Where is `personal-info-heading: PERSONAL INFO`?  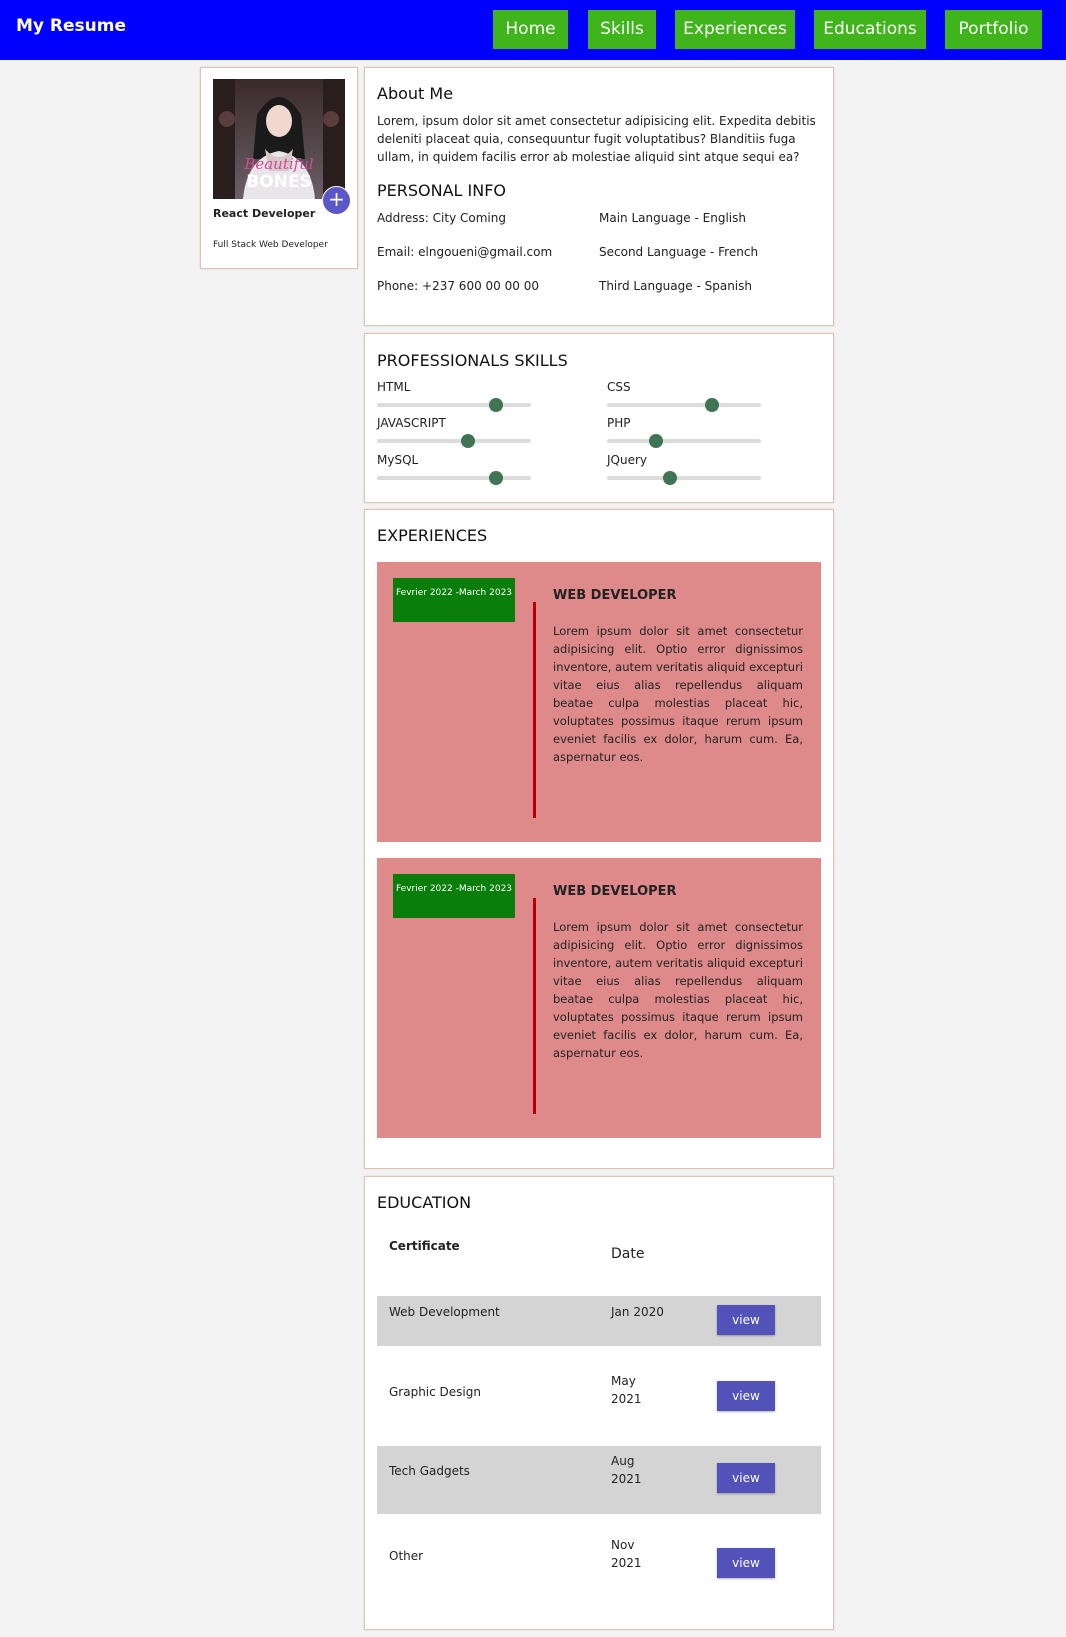 personal-info-heading: PERSONAL INFO is located at coordinates (442, 190).